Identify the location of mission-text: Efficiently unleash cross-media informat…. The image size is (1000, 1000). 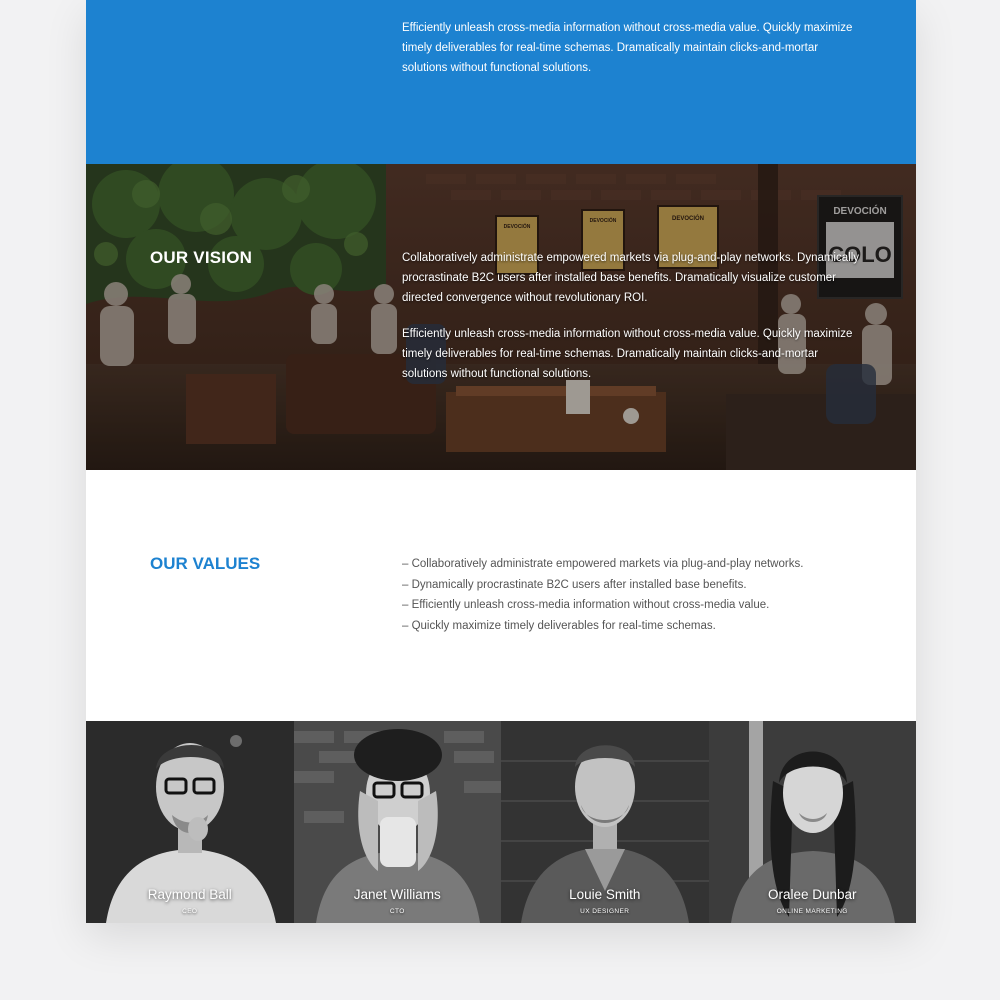
(627, 48).